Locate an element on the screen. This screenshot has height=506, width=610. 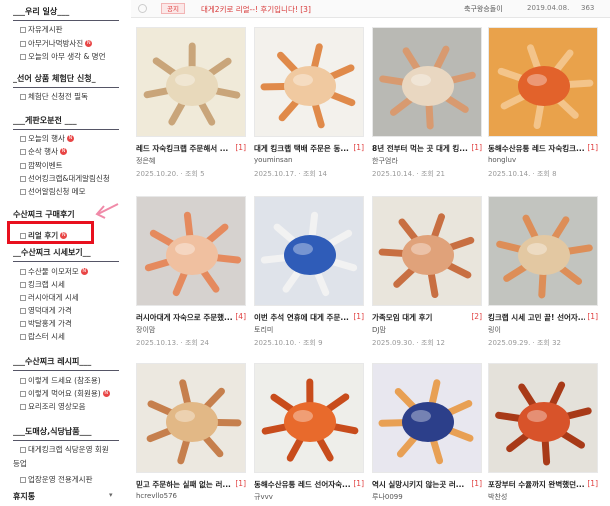
sidebar-item: 박달홍게 가격 is located at coordinates (46, 323).